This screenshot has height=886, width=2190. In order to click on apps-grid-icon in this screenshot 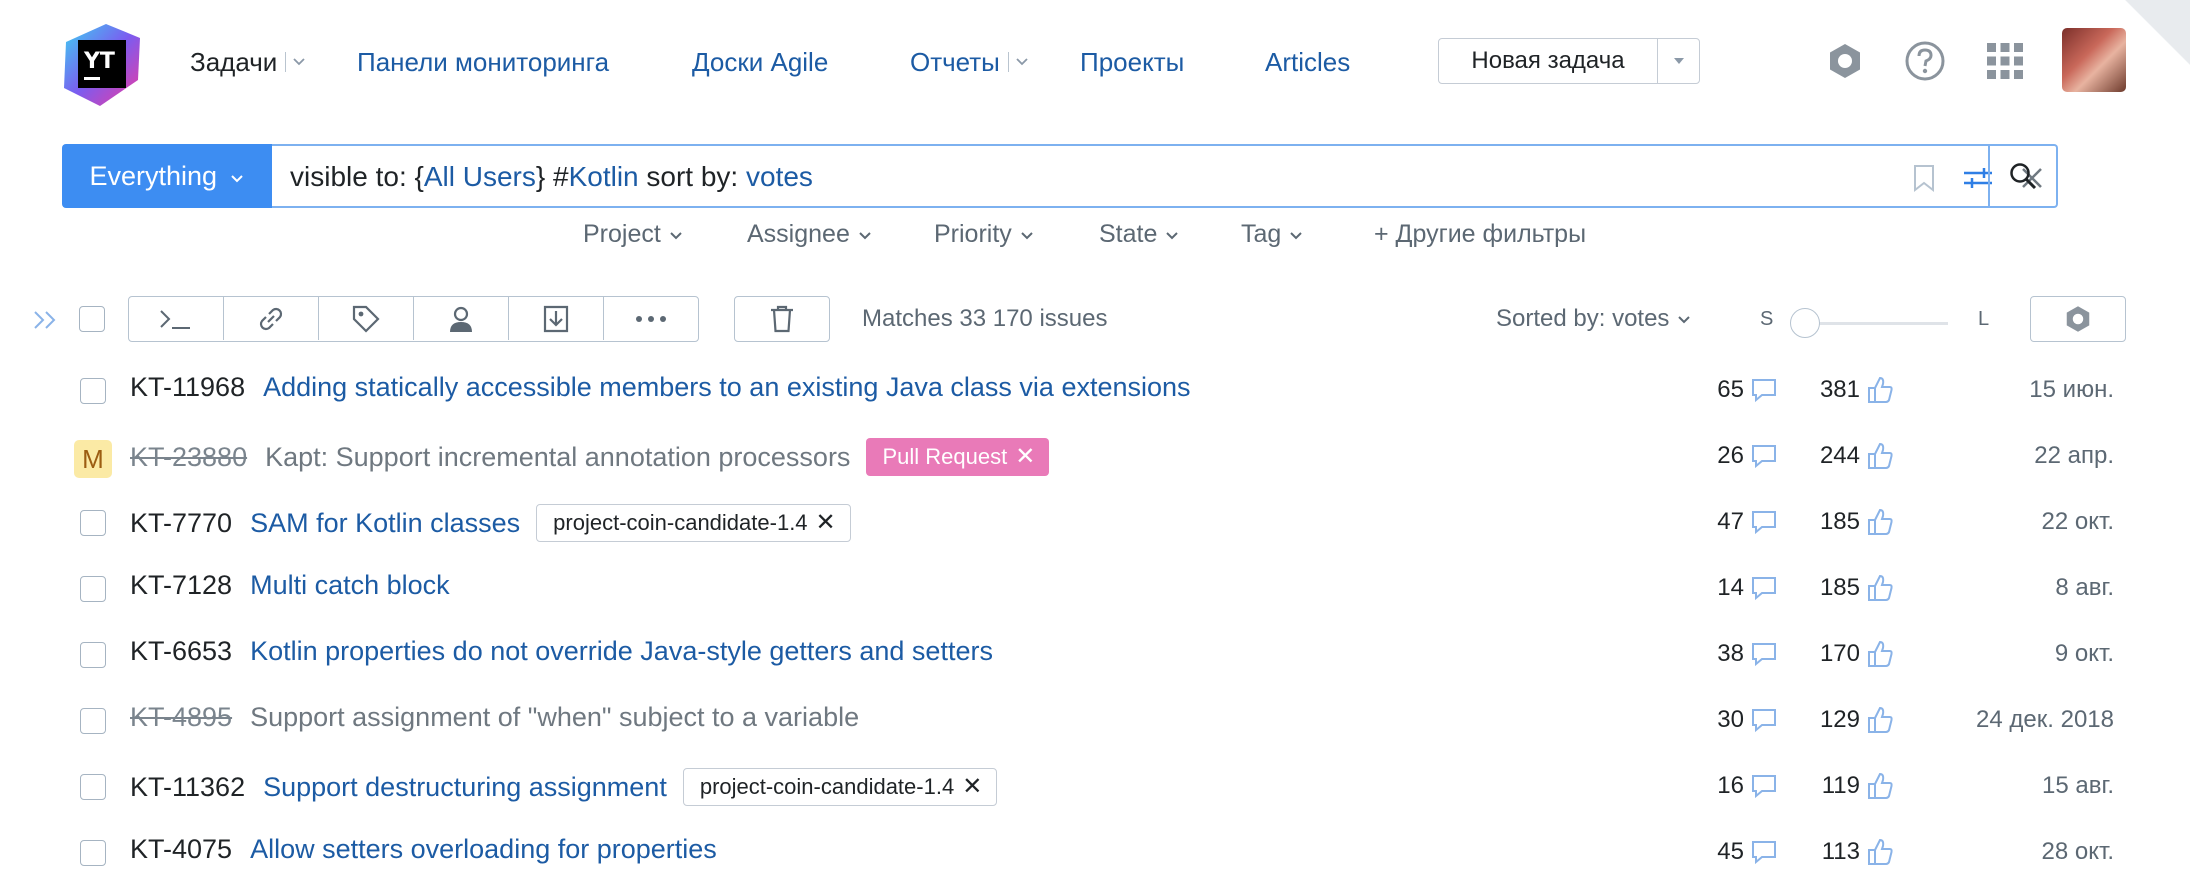, I will do `click(2005, 61)`.